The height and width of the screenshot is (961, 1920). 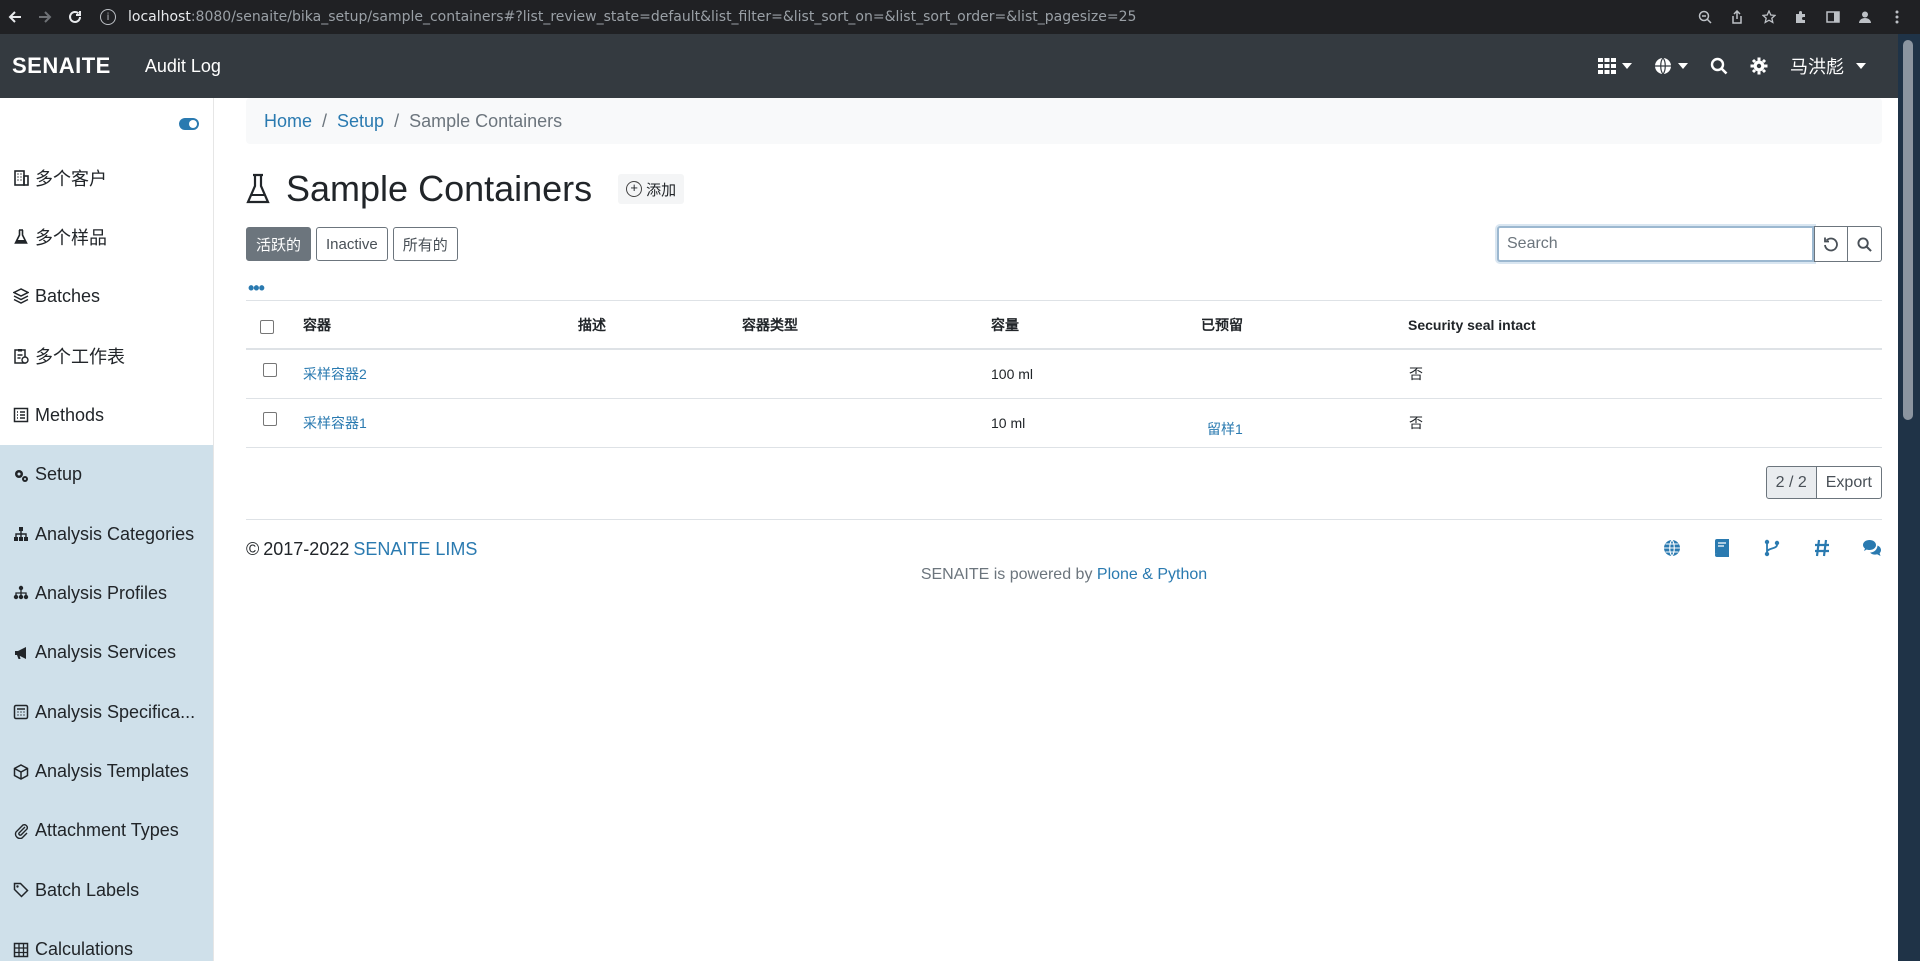 I want to click on settings-button, so click(x=1759, y=66).